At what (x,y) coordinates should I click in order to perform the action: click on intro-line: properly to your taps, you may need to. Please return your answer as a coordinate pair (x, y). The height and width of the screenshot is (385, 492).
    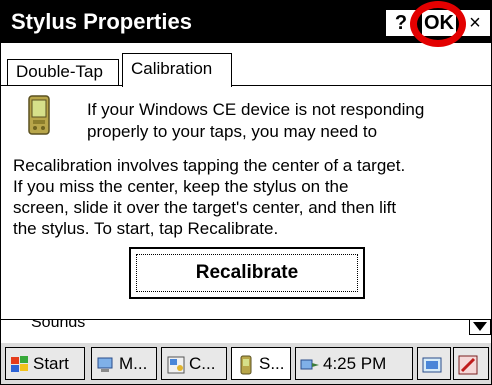
    Looking at the image, I should click on (232, 131).